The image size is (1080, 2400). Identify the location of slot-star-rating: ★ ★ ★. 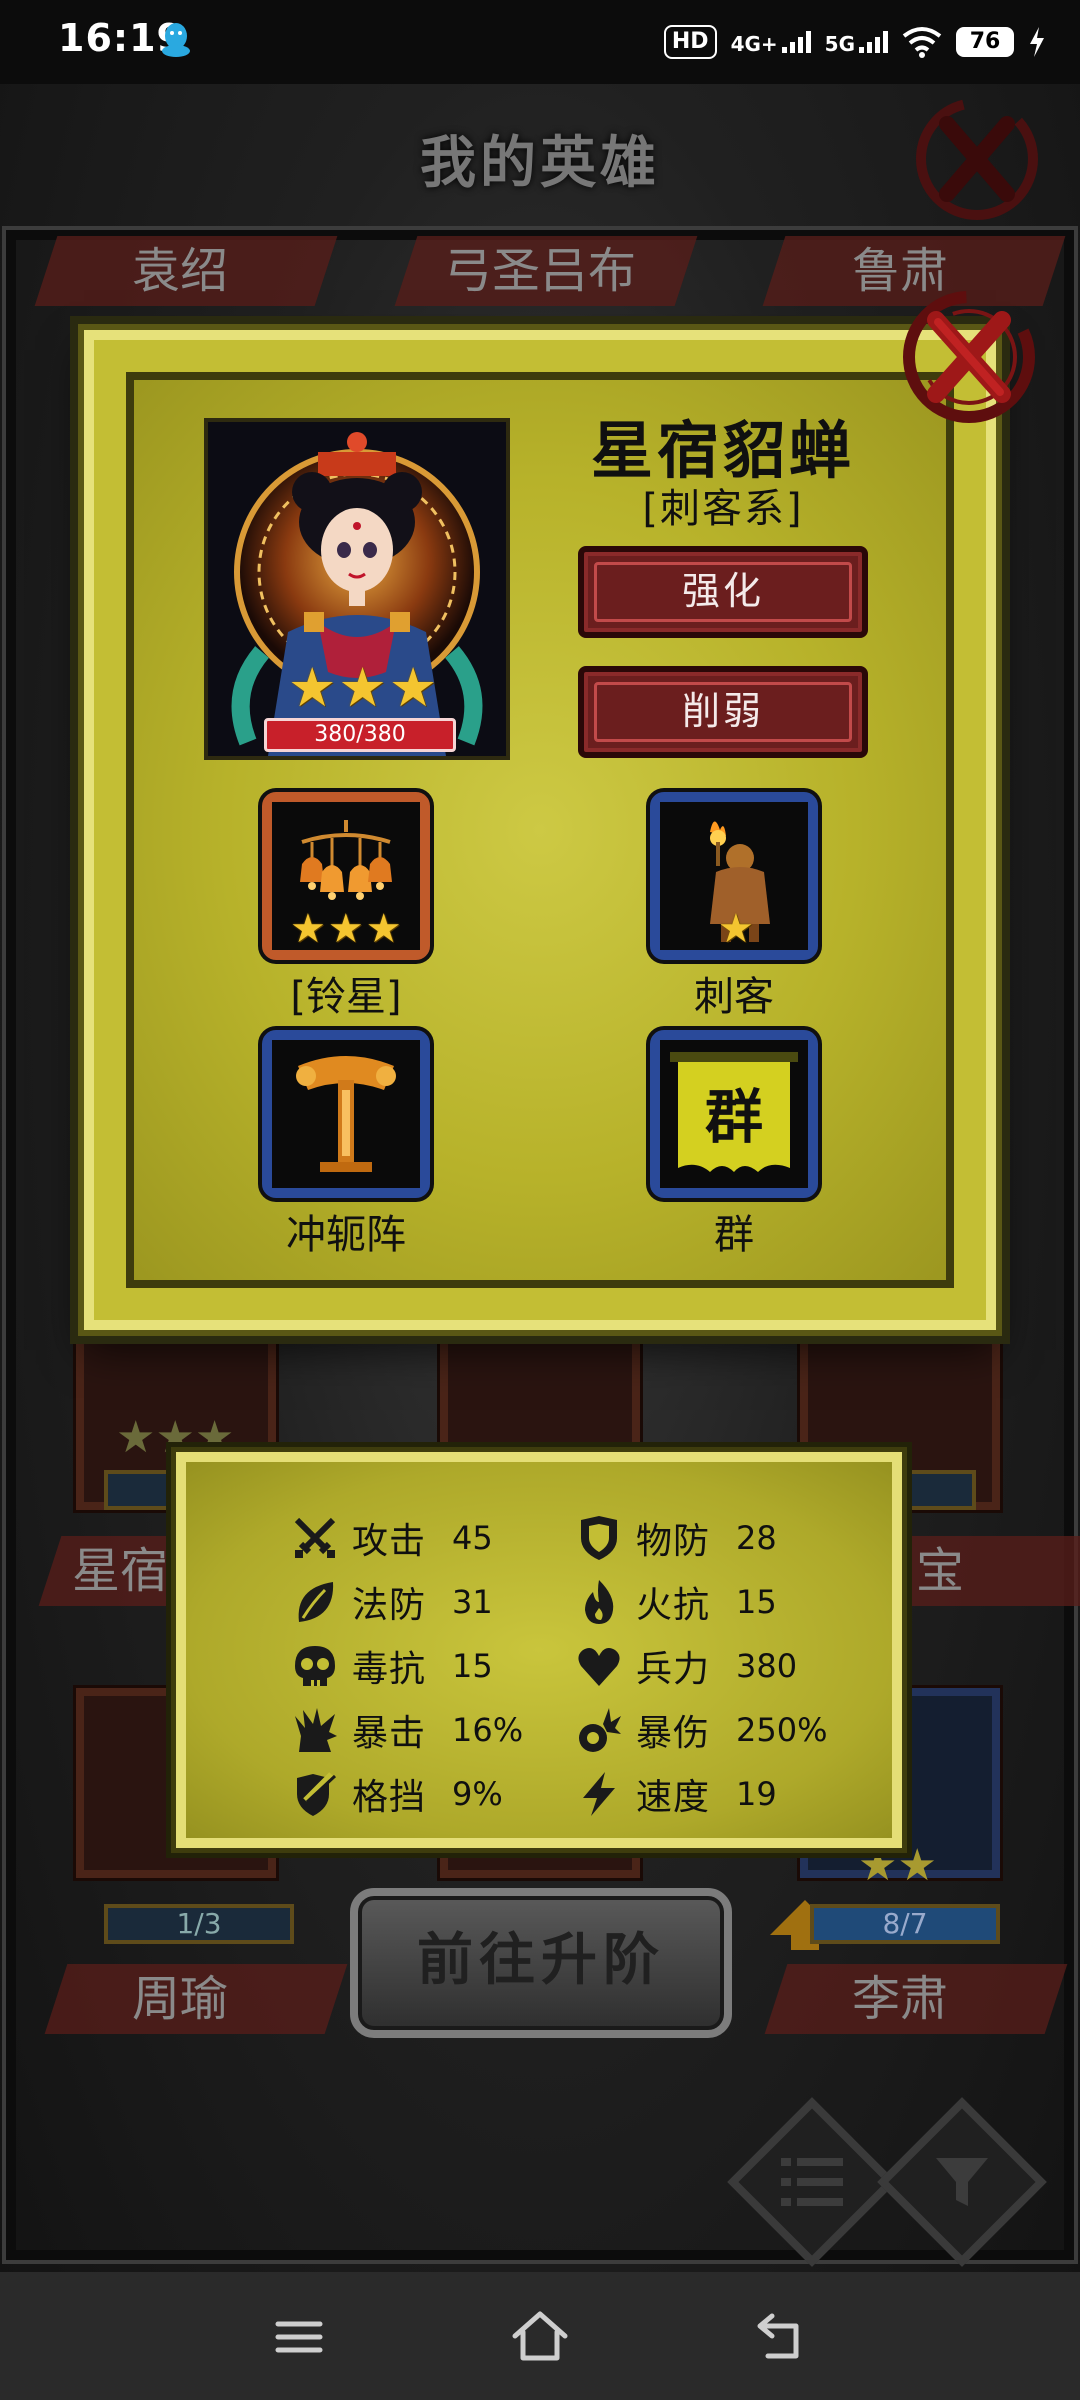
(346, 929).